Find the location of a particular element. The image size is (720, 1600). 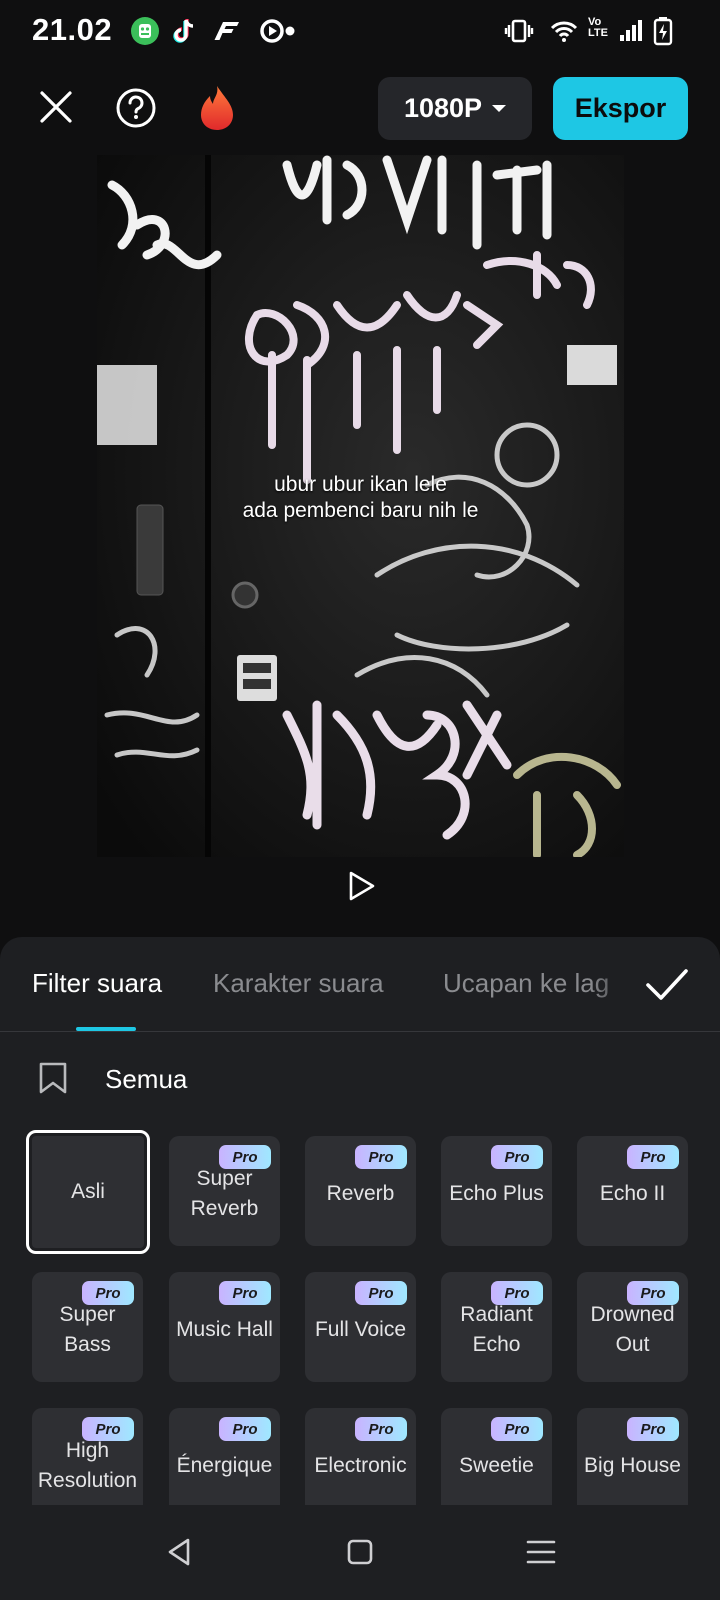

caption-line-2: ada pembenci baru nih le is located at coordinates (360, 510).